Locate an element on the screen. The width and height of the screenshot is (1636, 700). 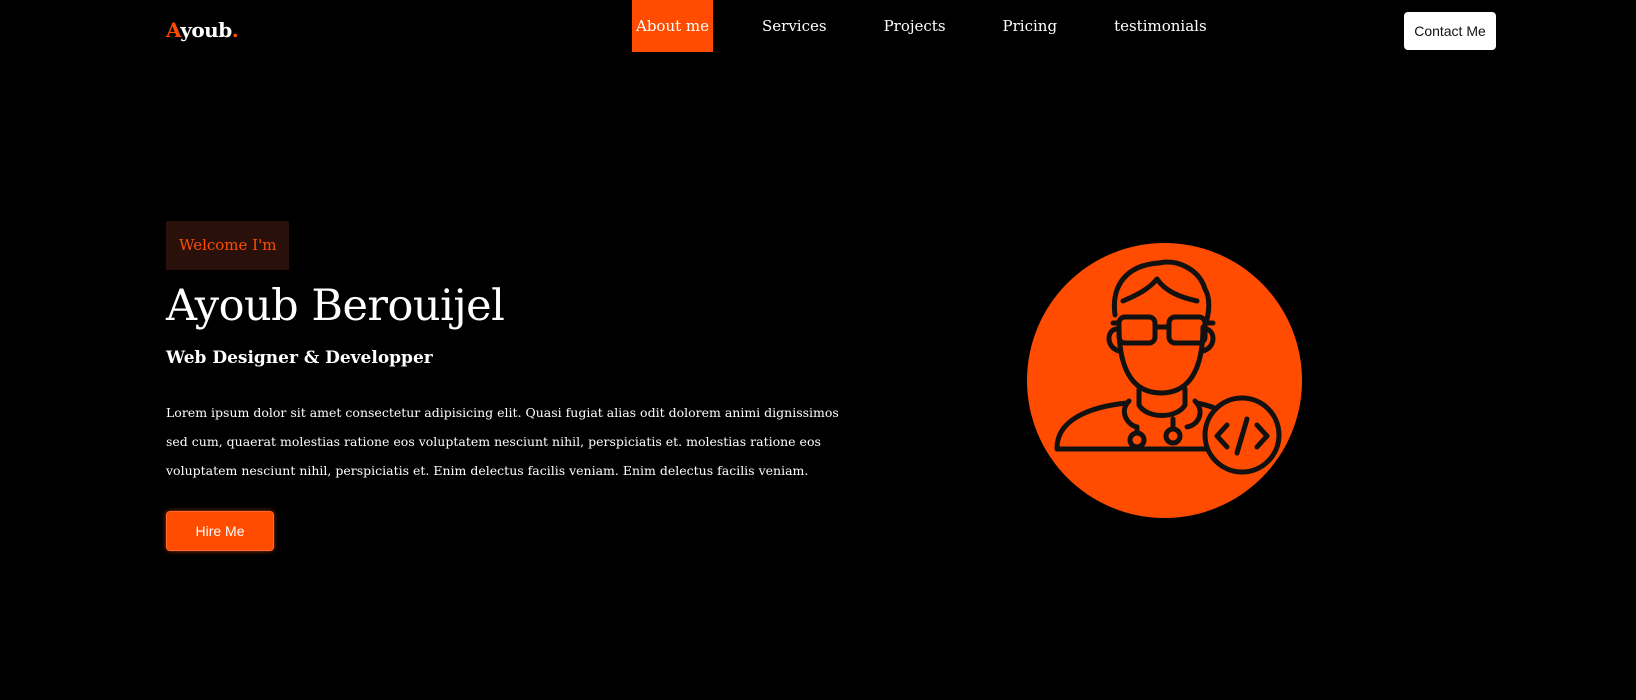
site-logo: Ayoub. is located at coordinates (202, 30).